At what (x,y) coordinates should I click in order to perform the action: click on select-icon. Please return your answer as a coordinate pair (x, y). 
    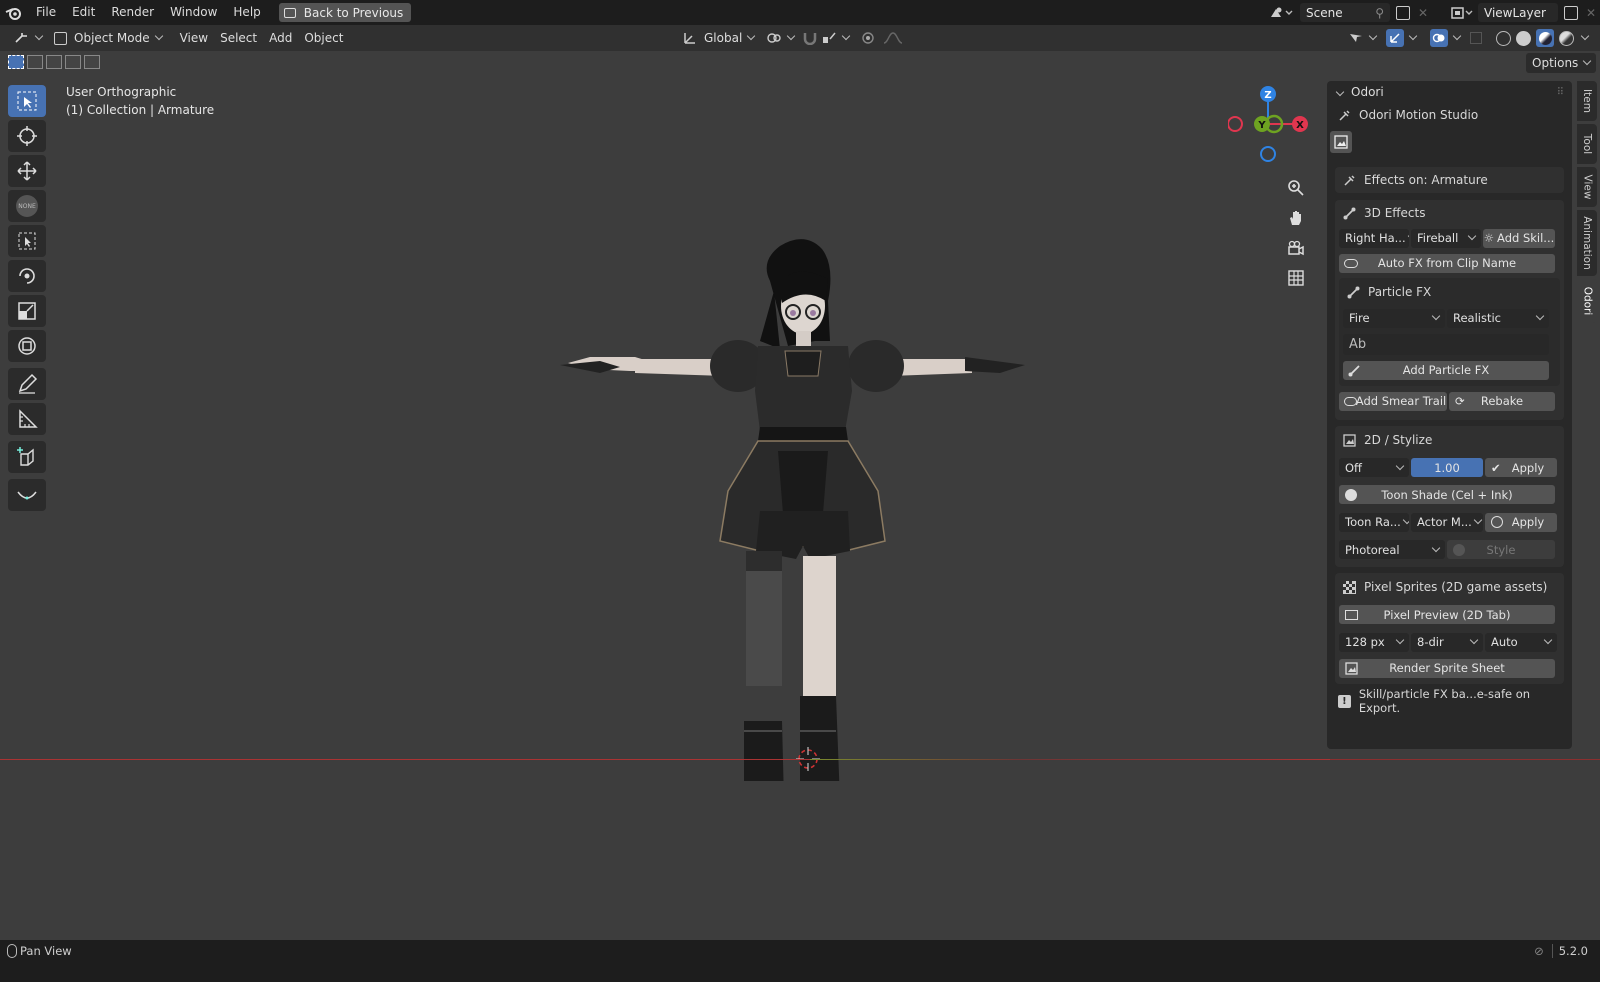
    Looking at the image, I should click on (27, 241).